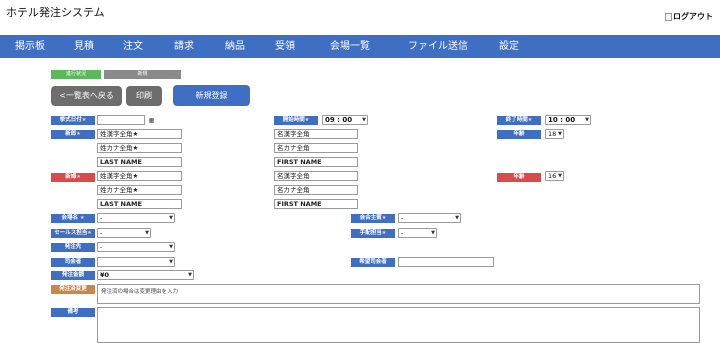 The image size is (720, 343). What do you see at coordinates (417, 233) in the screenshot?
I see `arrangement-select: - ▼` at bounding box center [417, 233].